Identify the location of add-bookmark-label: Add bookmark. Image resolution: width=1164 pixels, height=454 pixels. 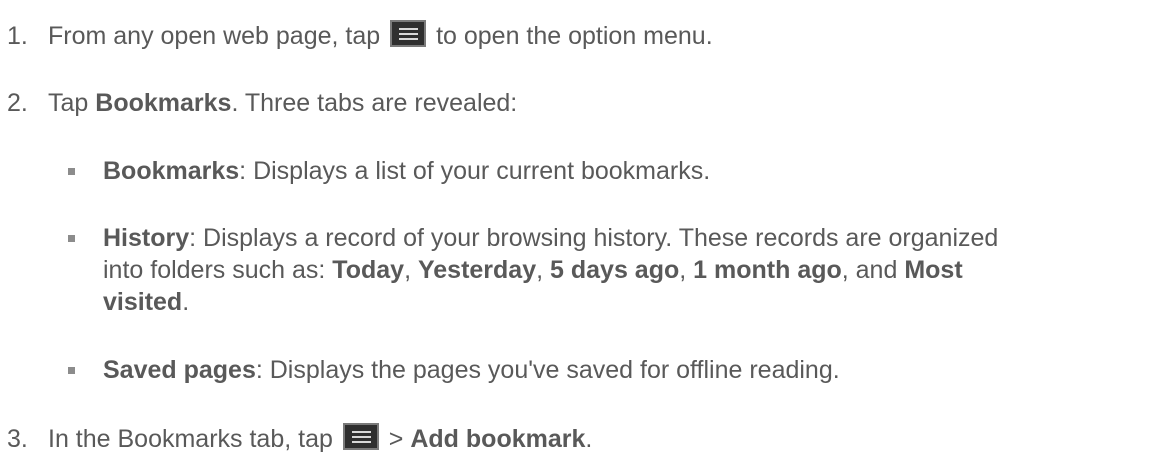
(498, 439).